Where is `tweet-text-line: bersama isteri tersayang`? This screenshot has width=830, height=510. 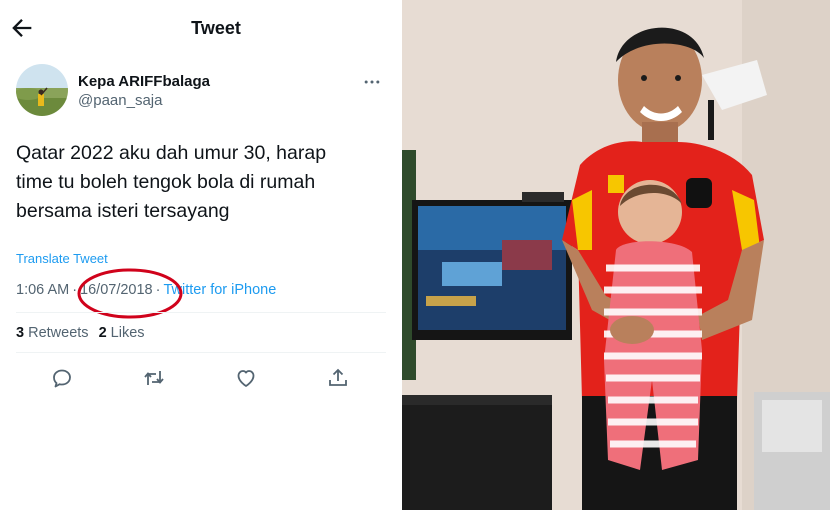
tweet-text-line: bersama isteri tersayang is located at coordinates (123, 211).